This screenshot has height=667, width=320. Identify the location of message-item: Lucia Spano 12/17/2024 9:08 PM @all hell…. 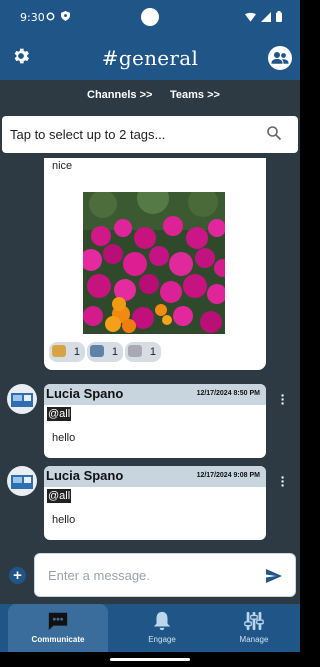
(150, 503).